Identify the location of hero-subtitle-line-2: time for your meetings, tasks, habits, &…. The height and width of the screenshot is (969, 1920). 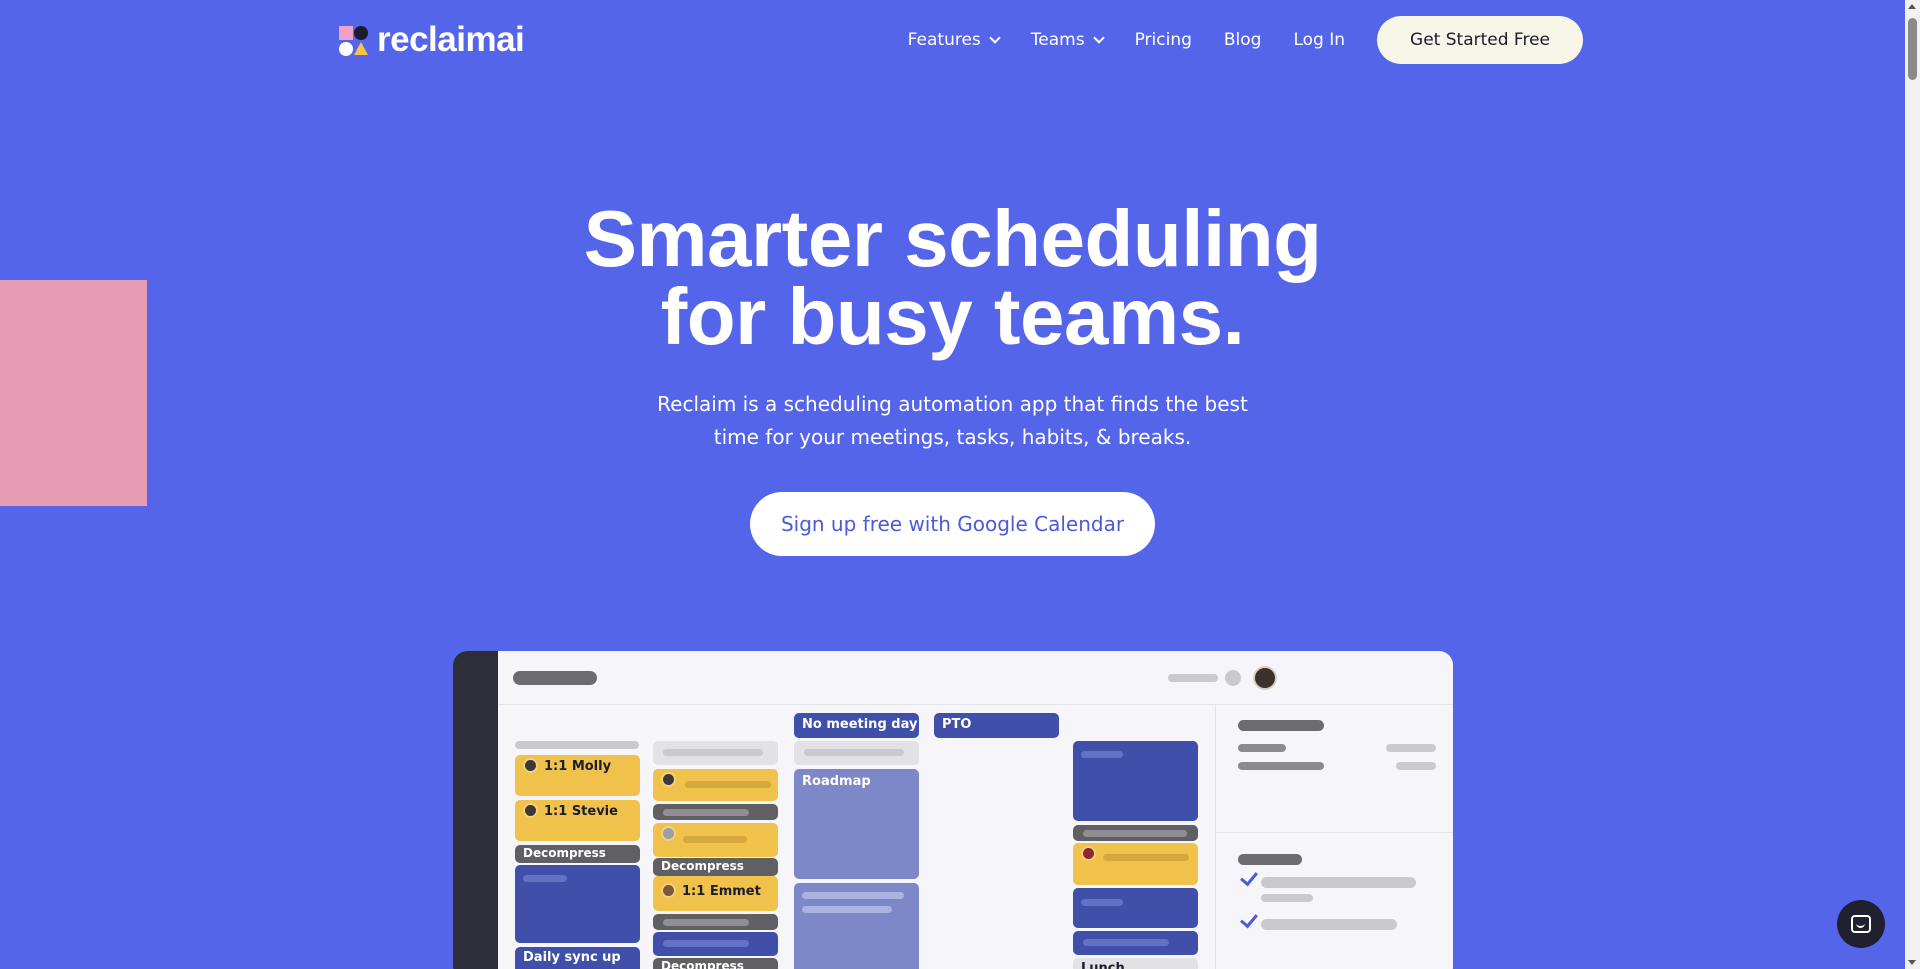
(952, 437).